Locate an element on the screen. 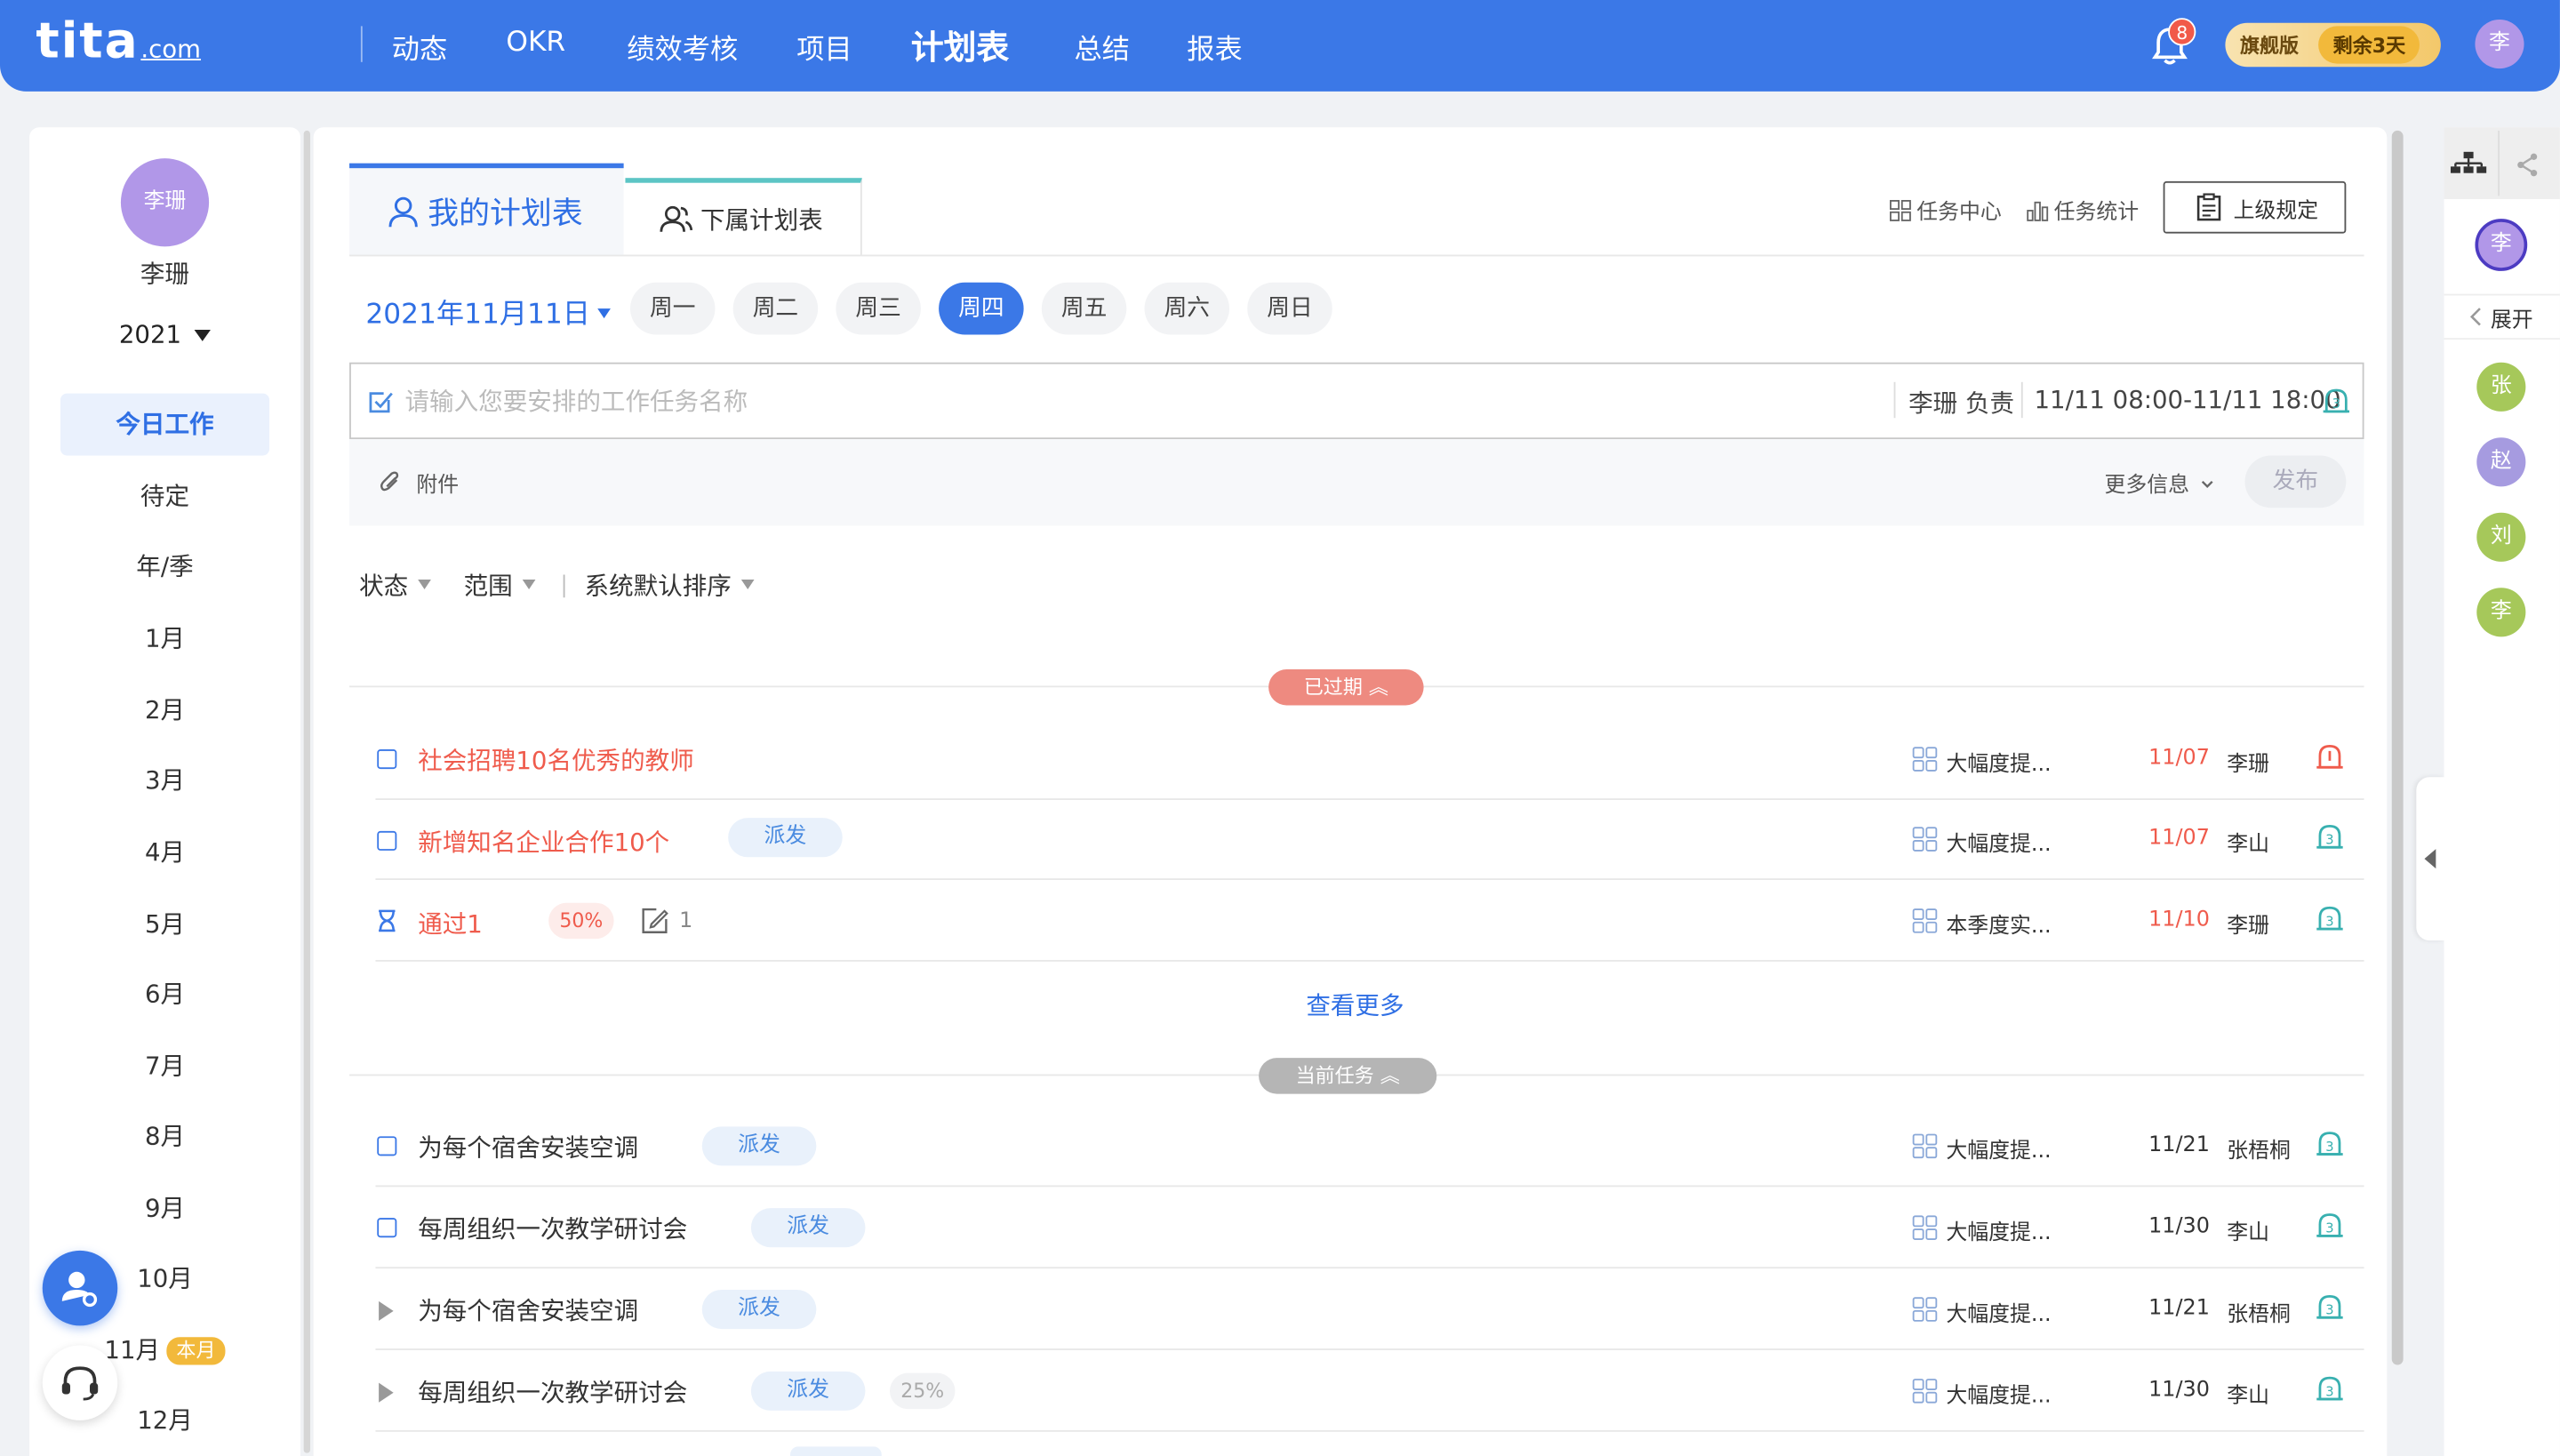 The image size is (2560, 1456). day-fri: 周五 is located at coordinates (1084, 308).